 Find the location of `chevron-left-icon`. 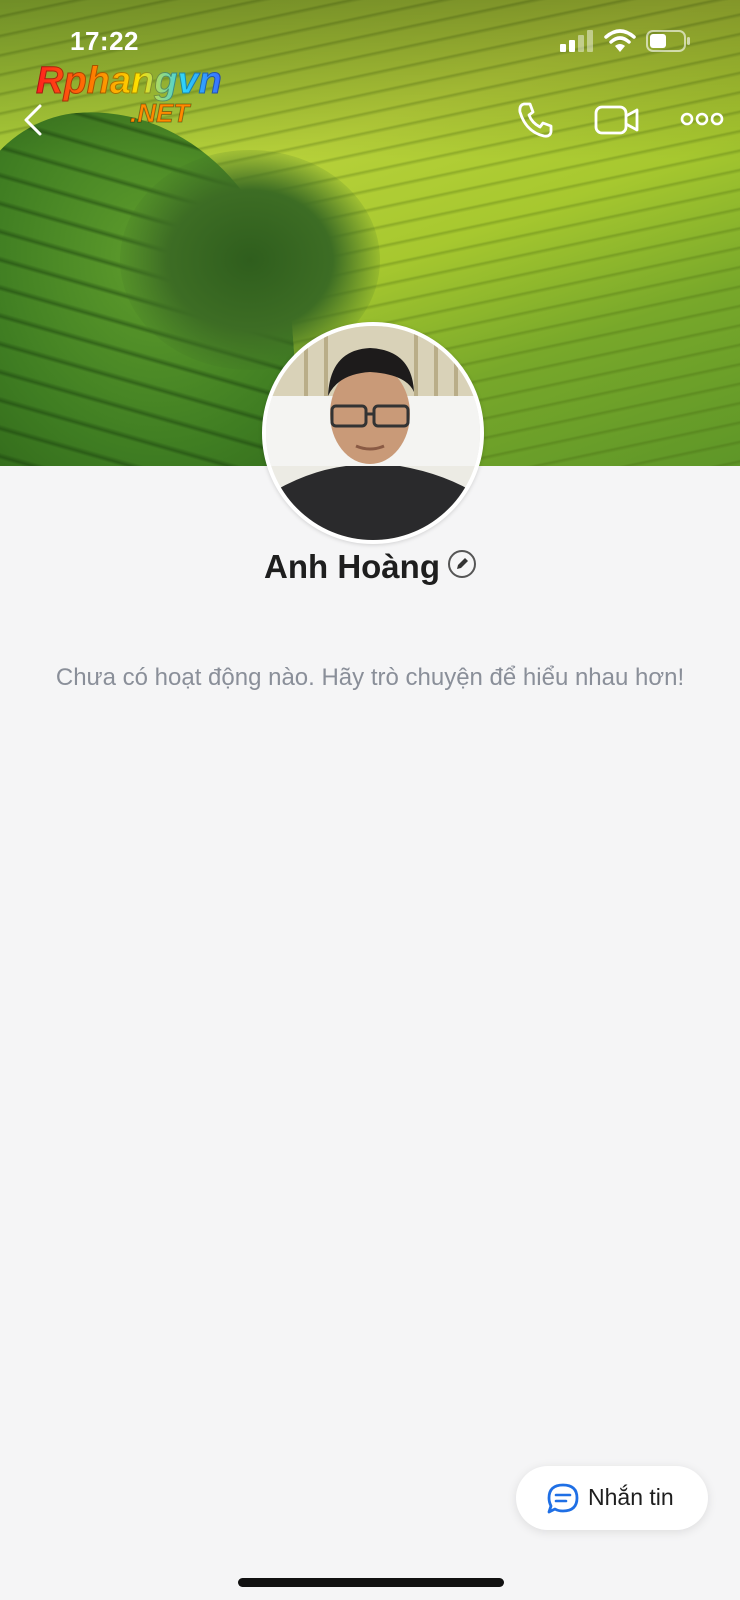

chevron-left-icon is located at coordinates (33, 120).